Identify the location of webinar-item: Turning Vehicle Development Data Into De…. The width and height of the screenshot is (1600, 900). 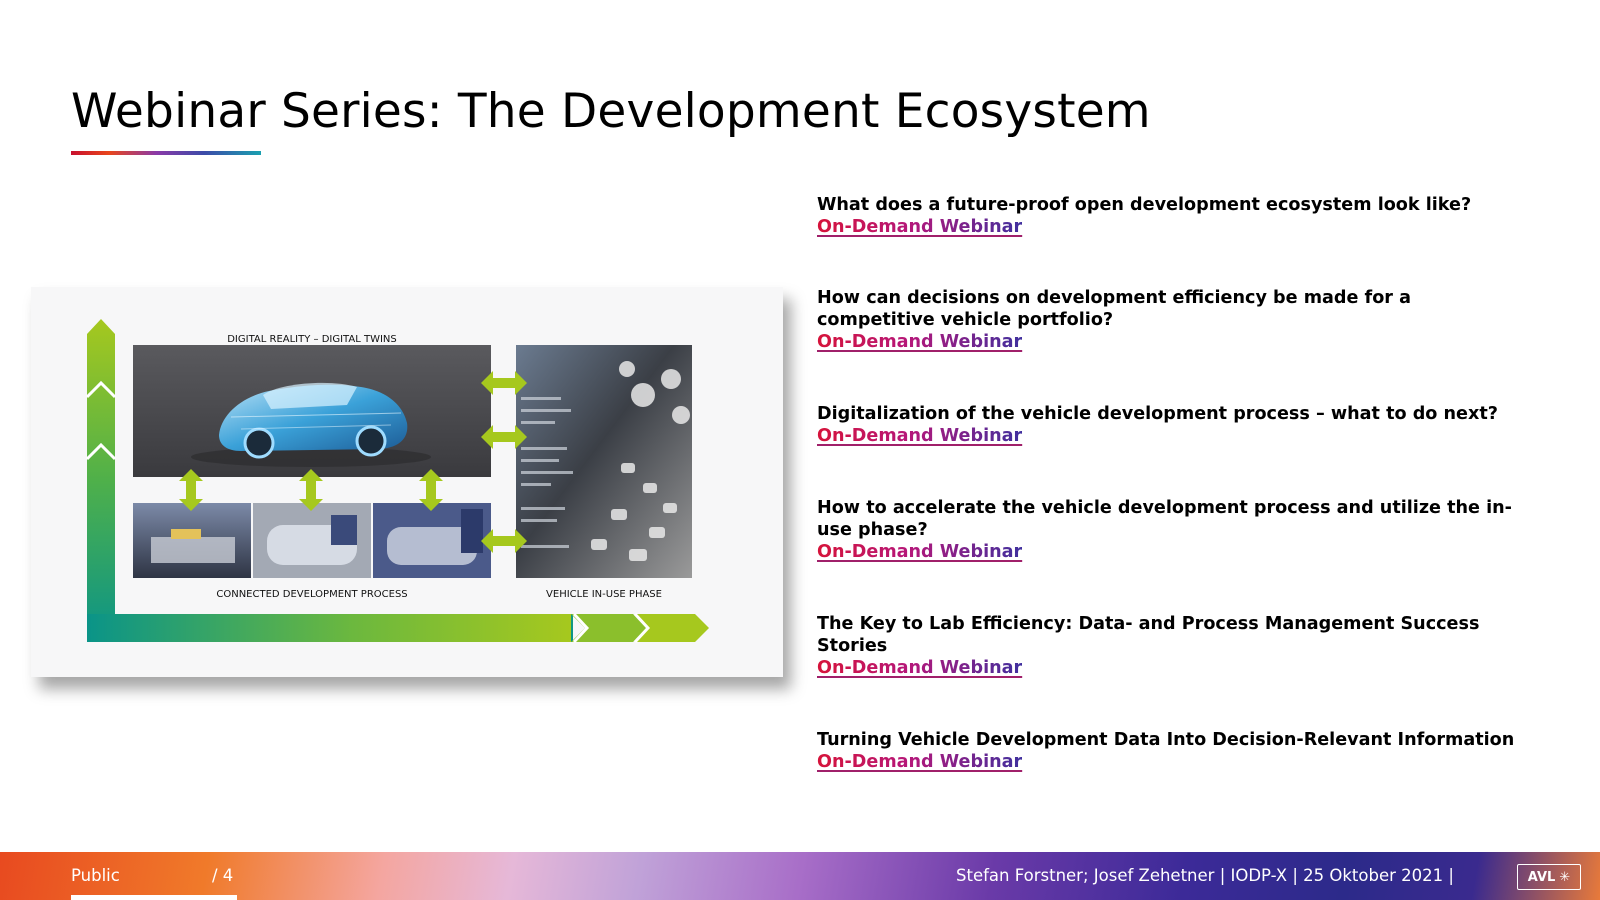
(1197, 751).